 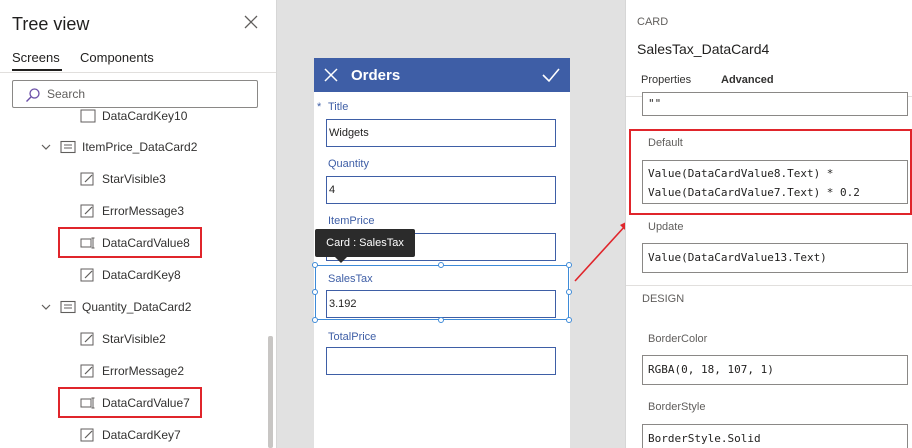 I want to click on design-section-title: DESIGN, so click(x=663, y=299).